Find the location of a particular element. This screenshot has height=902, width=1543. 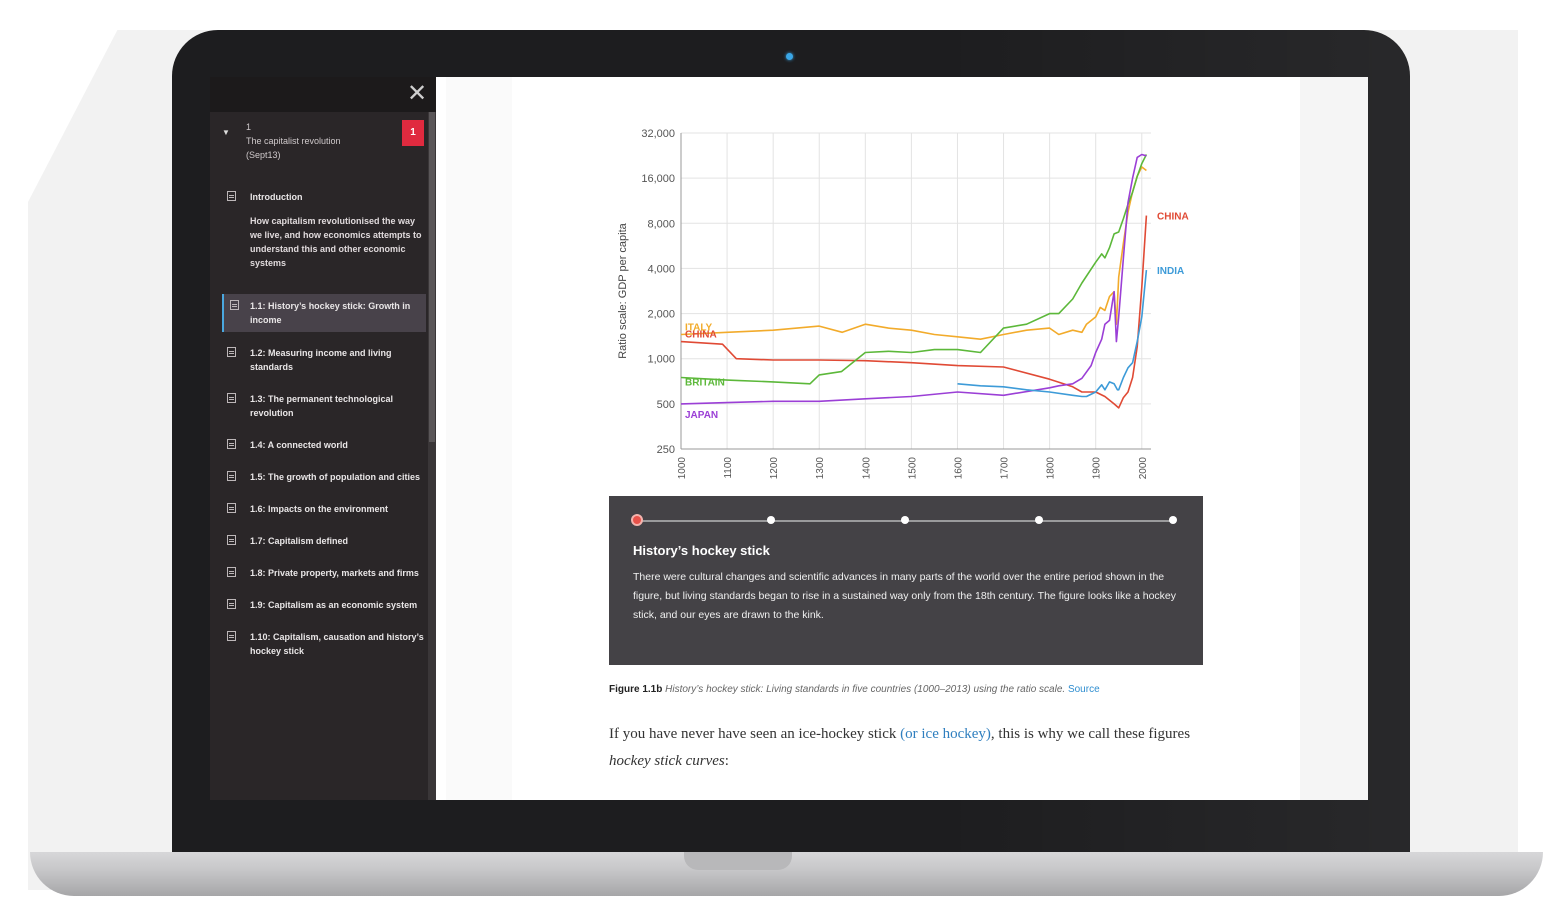

x-tick-label: 1300 is located at coordinates (820, 468).